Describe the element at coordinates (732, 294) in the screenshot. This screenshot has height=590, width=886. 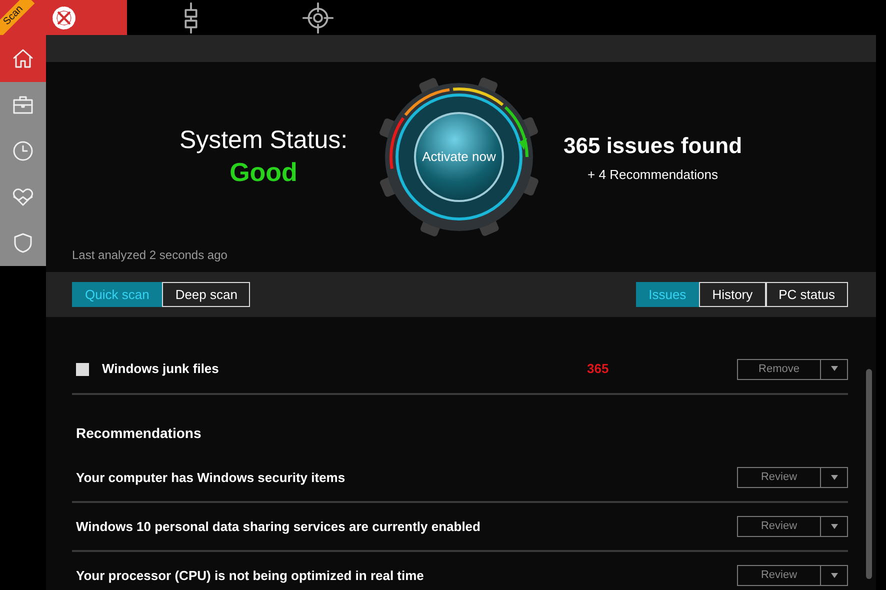
I see `segment-tab: History` at that location.